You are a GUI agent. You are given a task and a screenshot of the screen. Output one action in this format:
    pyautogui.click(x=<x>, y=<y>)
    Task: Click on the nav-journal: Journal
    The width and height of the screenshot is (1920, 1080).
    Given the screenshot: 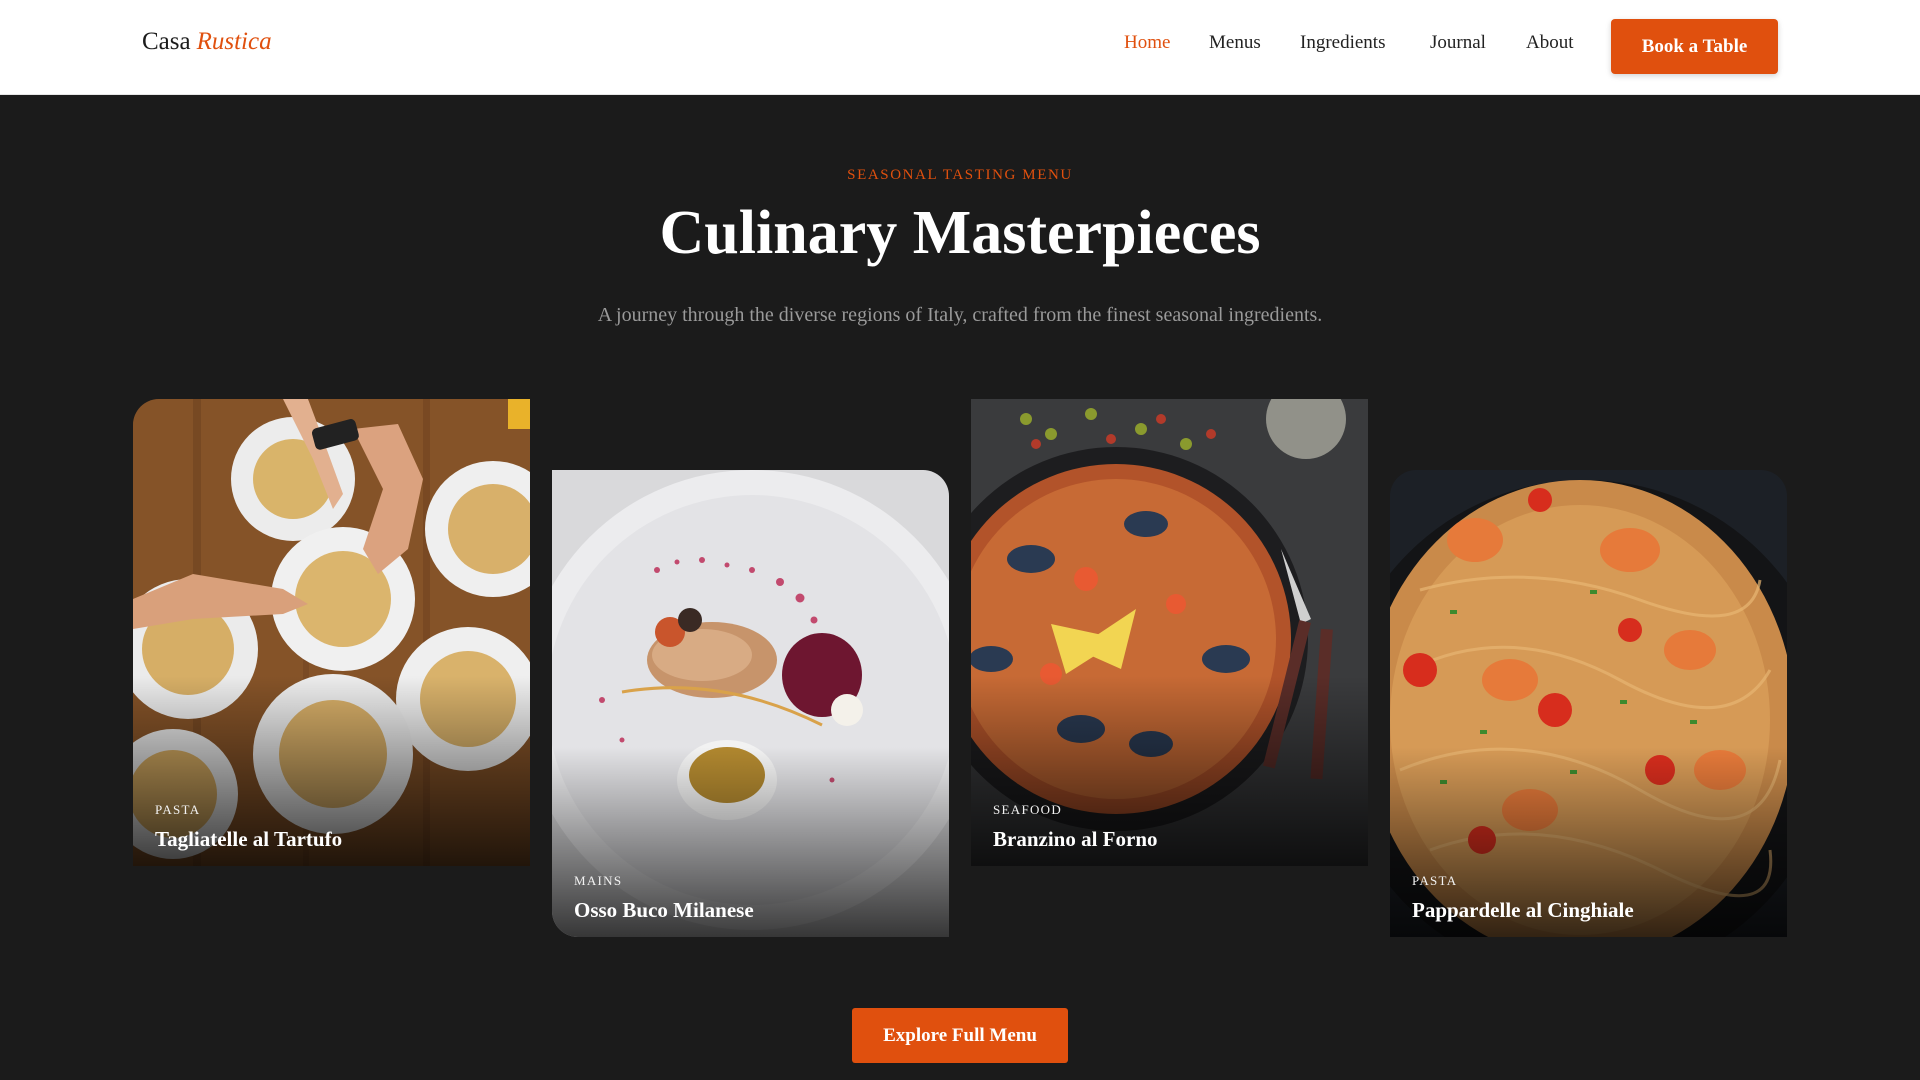 What is the action you would take?
    pyautogui.click(x=1458, y=43)
    